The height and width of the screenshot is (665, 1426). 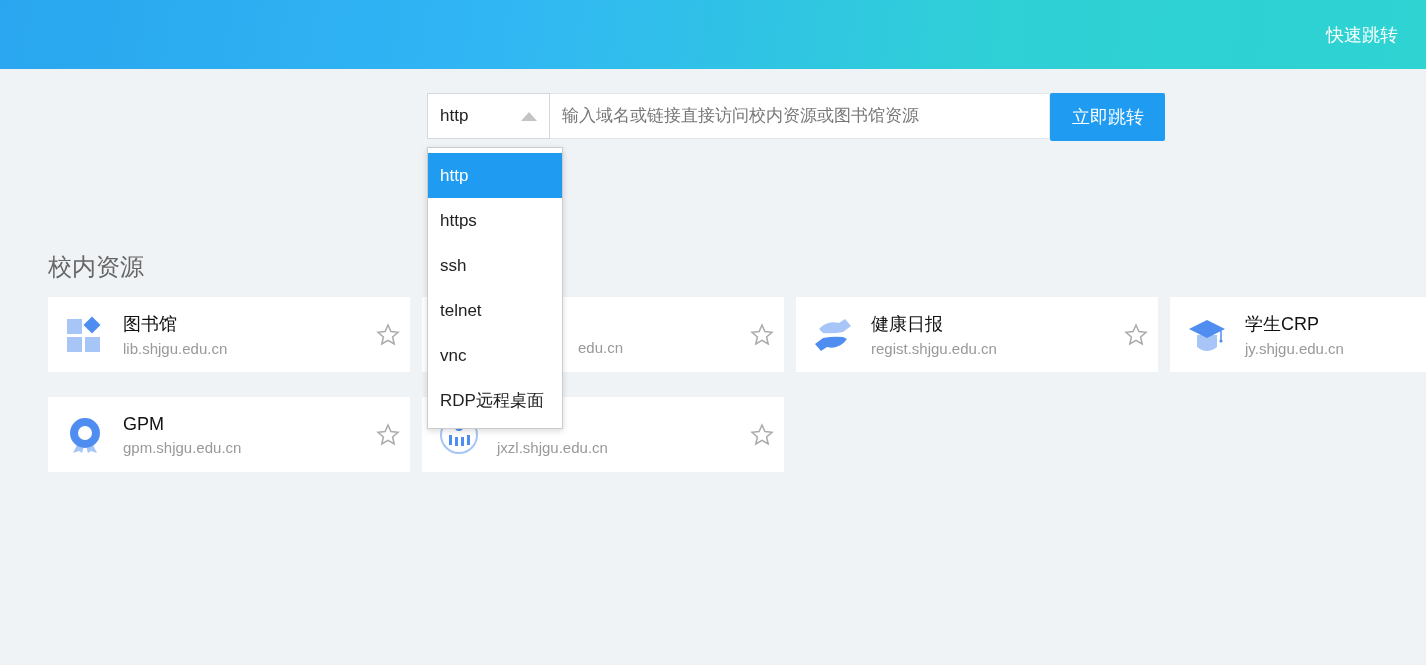 I want to click on protocol-option: RDP远程桌面, so click(x=495, y=400).